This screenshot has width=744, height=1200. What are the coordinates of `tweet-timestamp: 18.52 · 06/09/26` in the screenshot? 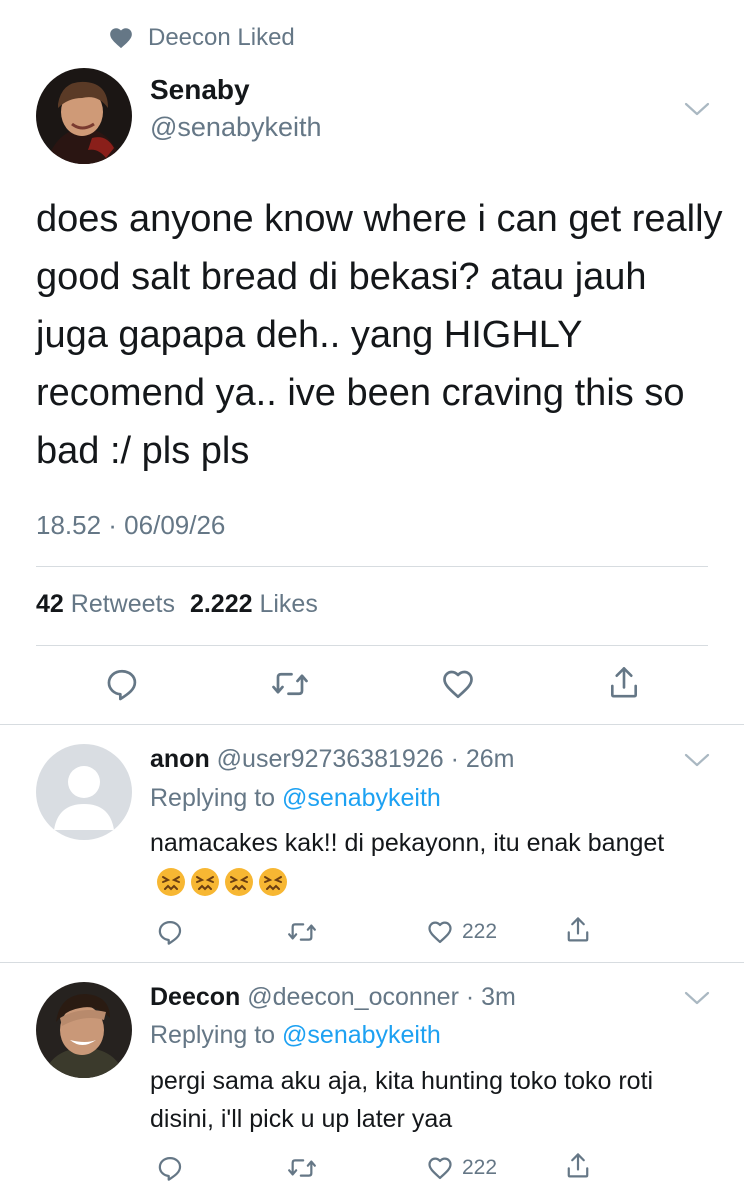 It's located at (130, 525).